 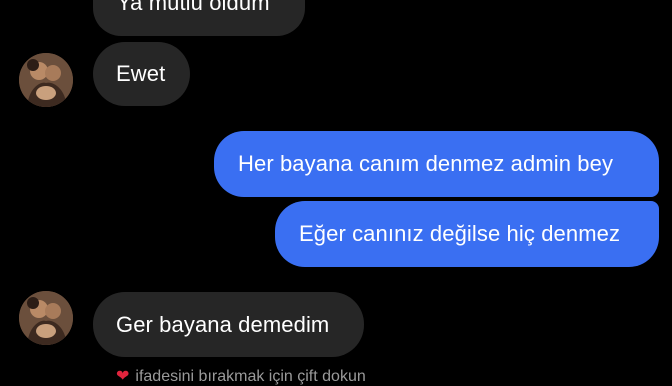 What do you see at coordinates (199, 18) in the screenshot?
I see `message-bubble-incoming: Ya mutlu oldum` at bounding box center [199, 18].